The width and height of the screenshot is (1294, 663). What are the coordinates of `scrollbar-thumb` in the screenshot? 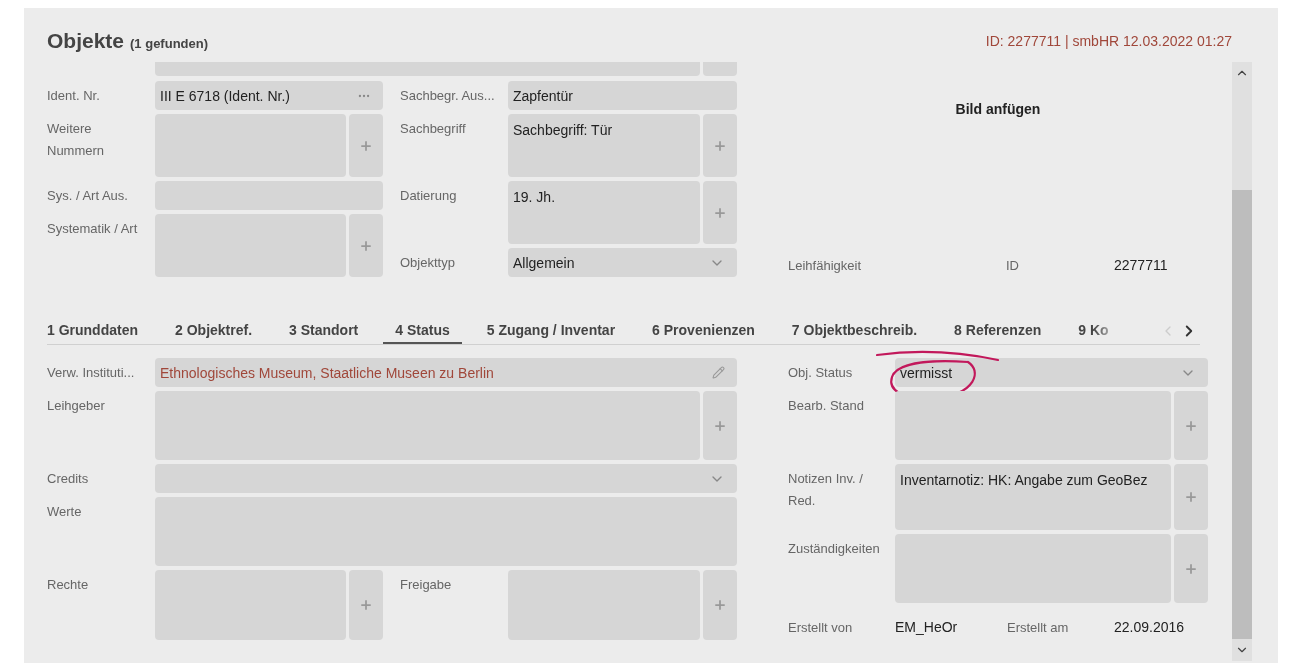 It's located at (1242, 414).